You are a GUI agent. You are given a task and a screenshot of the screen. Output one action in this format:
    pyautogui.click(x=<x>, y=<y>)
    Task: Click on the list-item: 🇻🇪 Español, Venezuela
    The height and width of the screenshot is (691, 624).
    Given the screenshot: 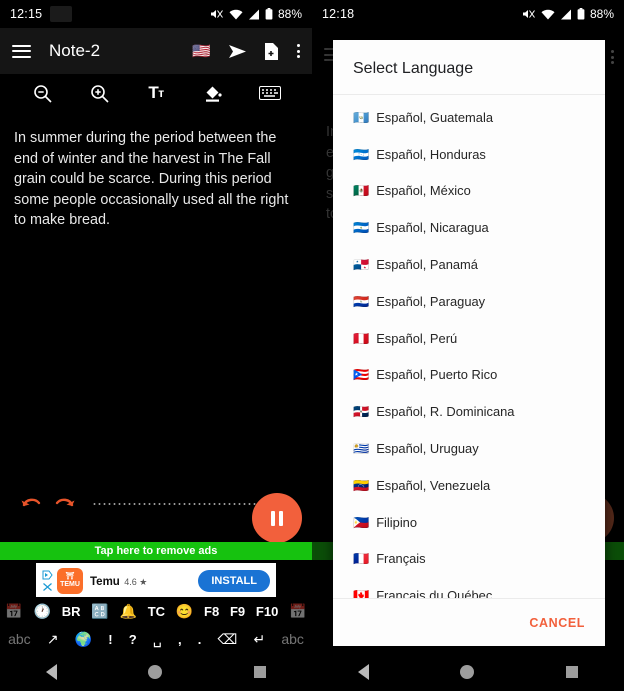 What is the action you would take?
    pyautogui.click(x=469, y=485)
    